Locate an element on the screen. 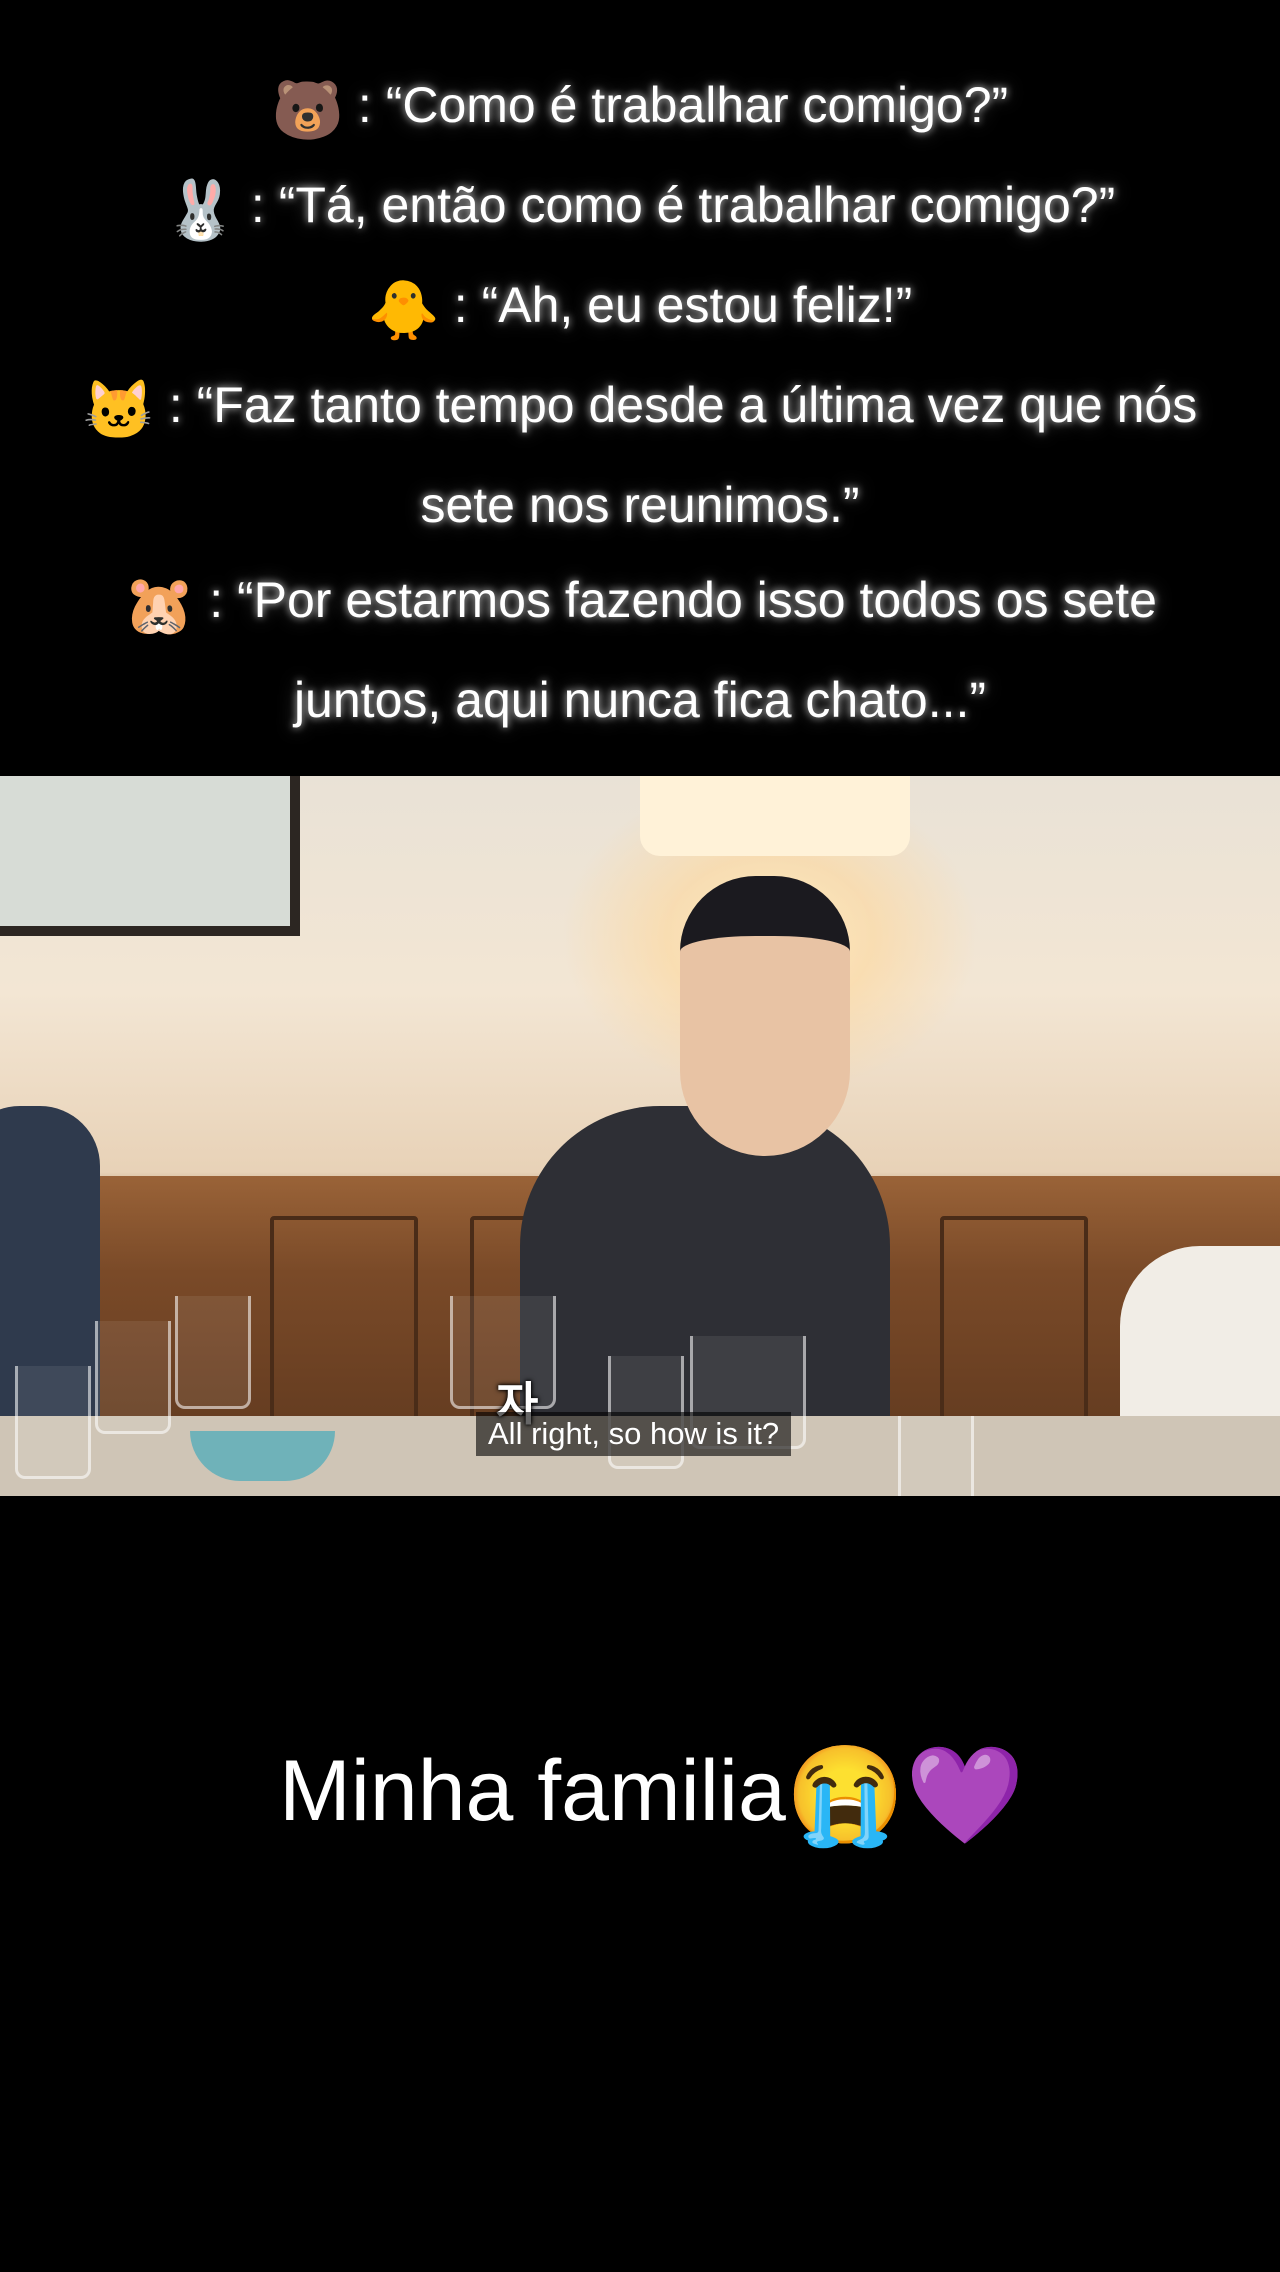  hamster-icon: 🐹 is located at coordinates (159, 605).